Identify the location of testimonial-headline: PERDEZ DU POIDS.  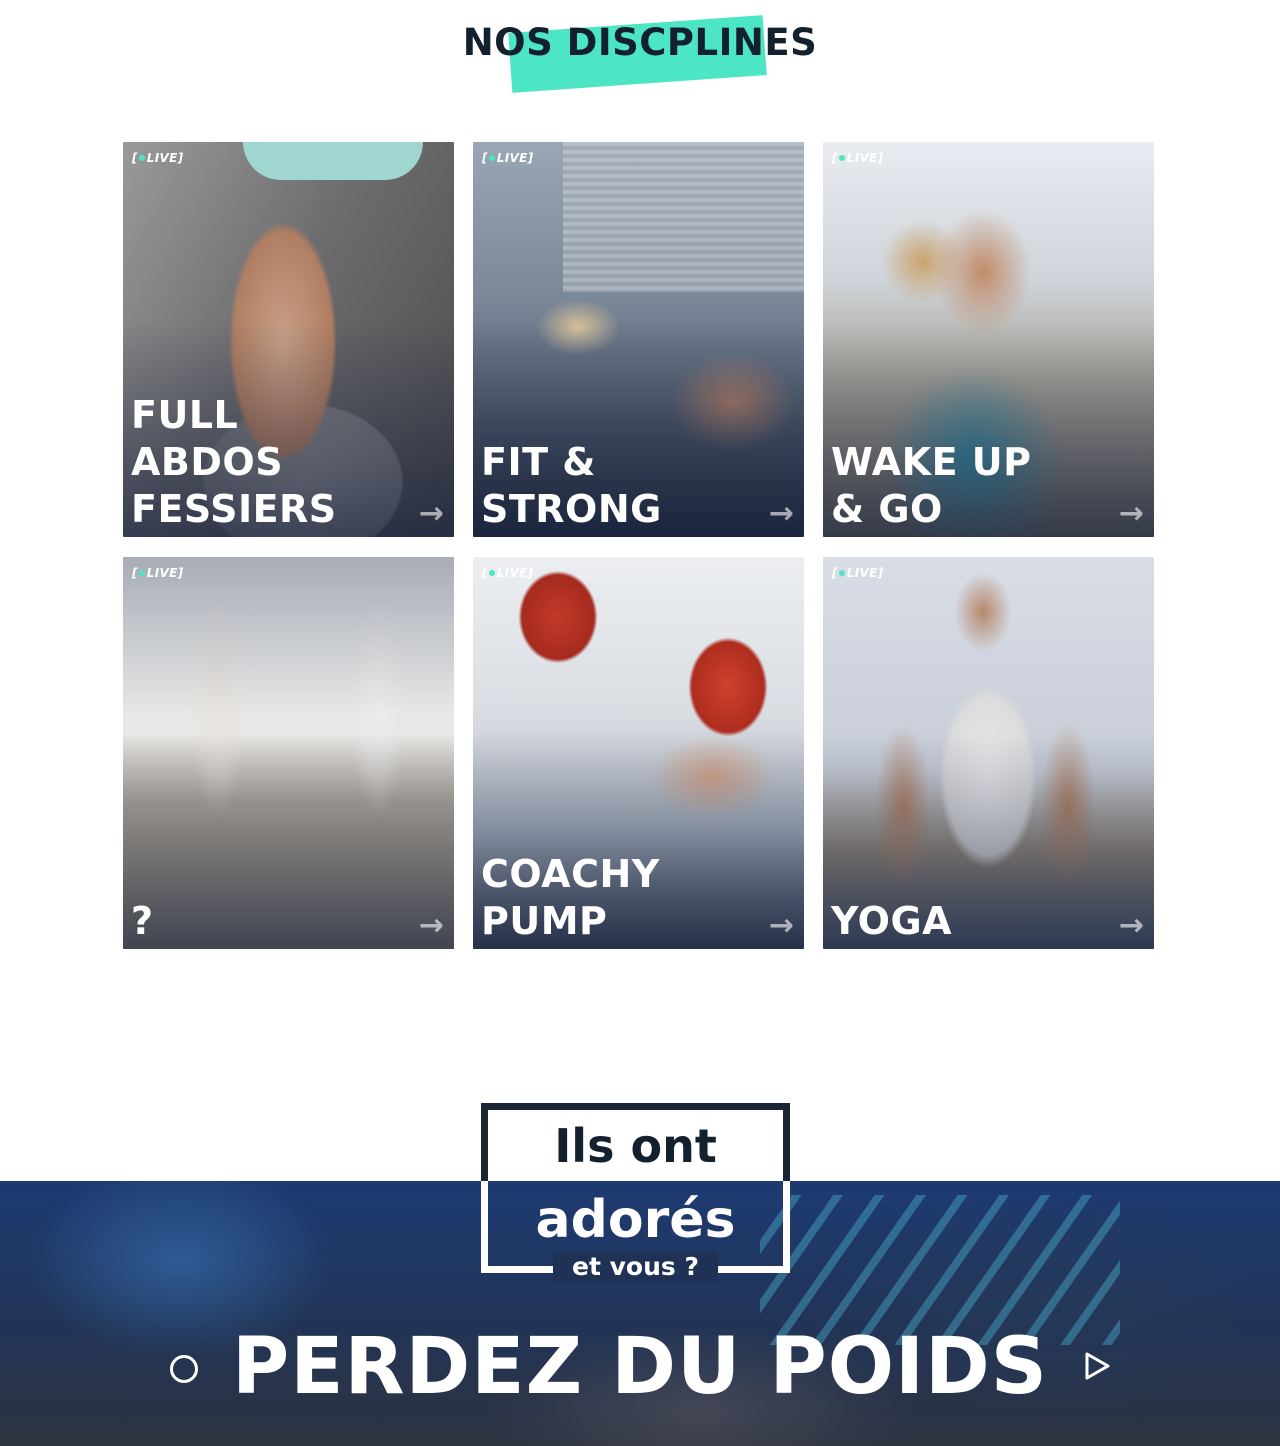
(640, 1367).